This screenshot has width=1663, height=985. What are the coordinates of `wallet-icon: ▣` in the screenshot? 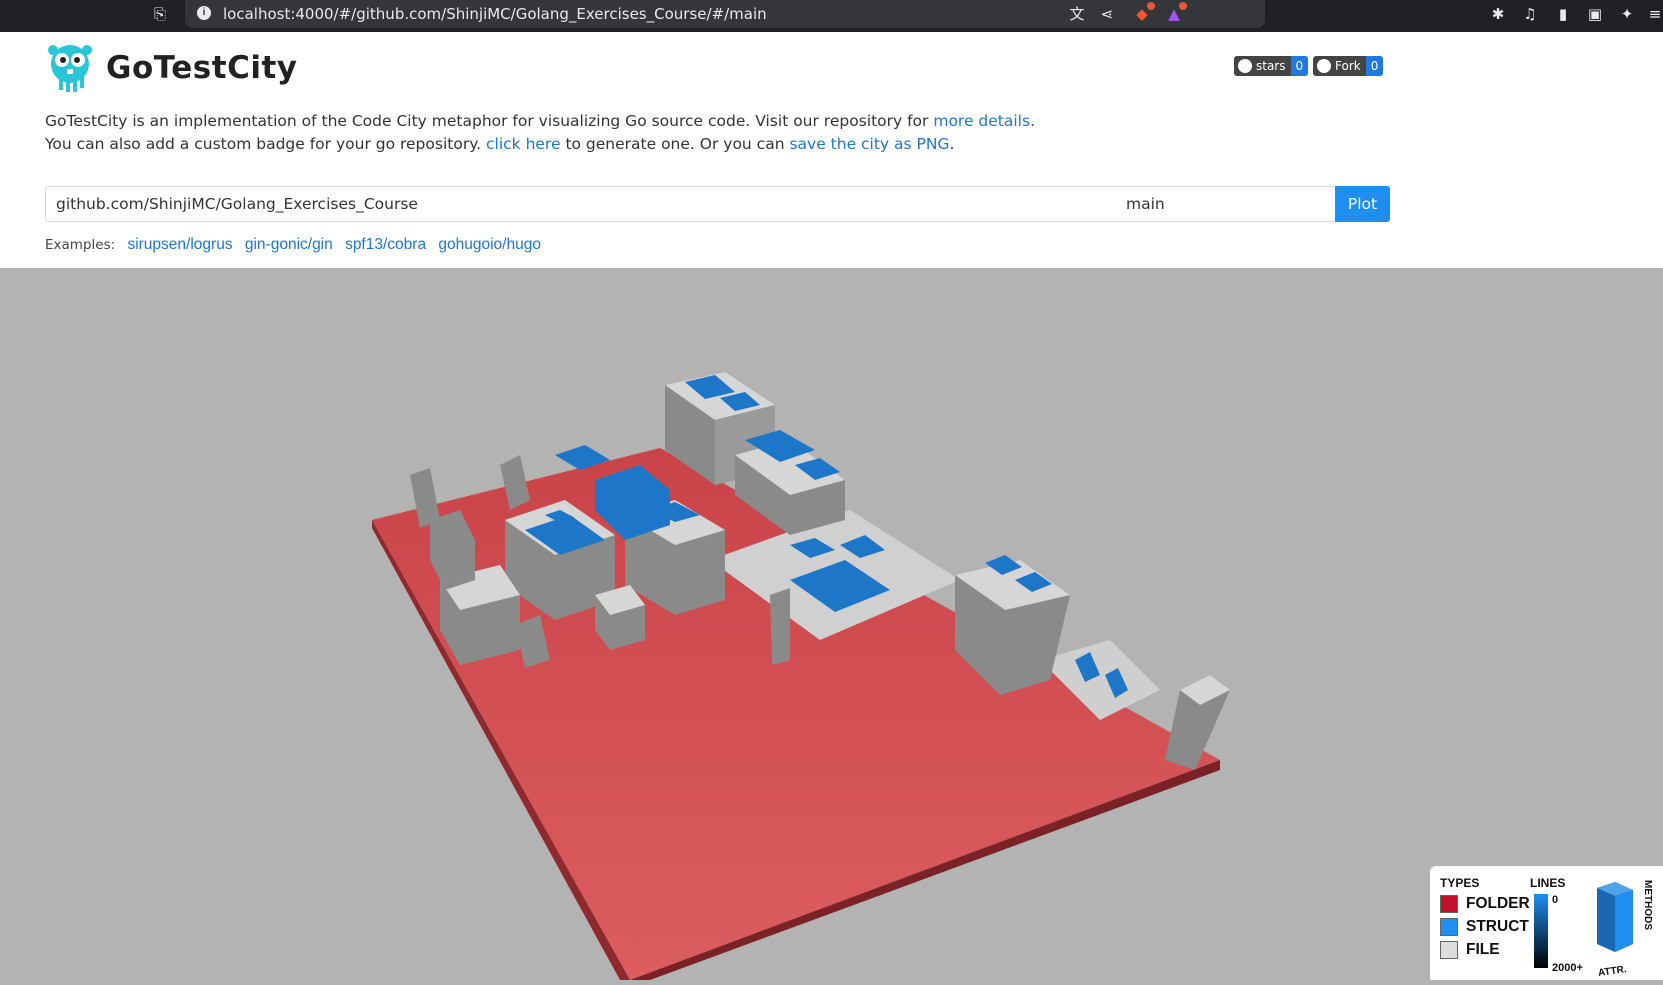 It's located at (1595, 14).